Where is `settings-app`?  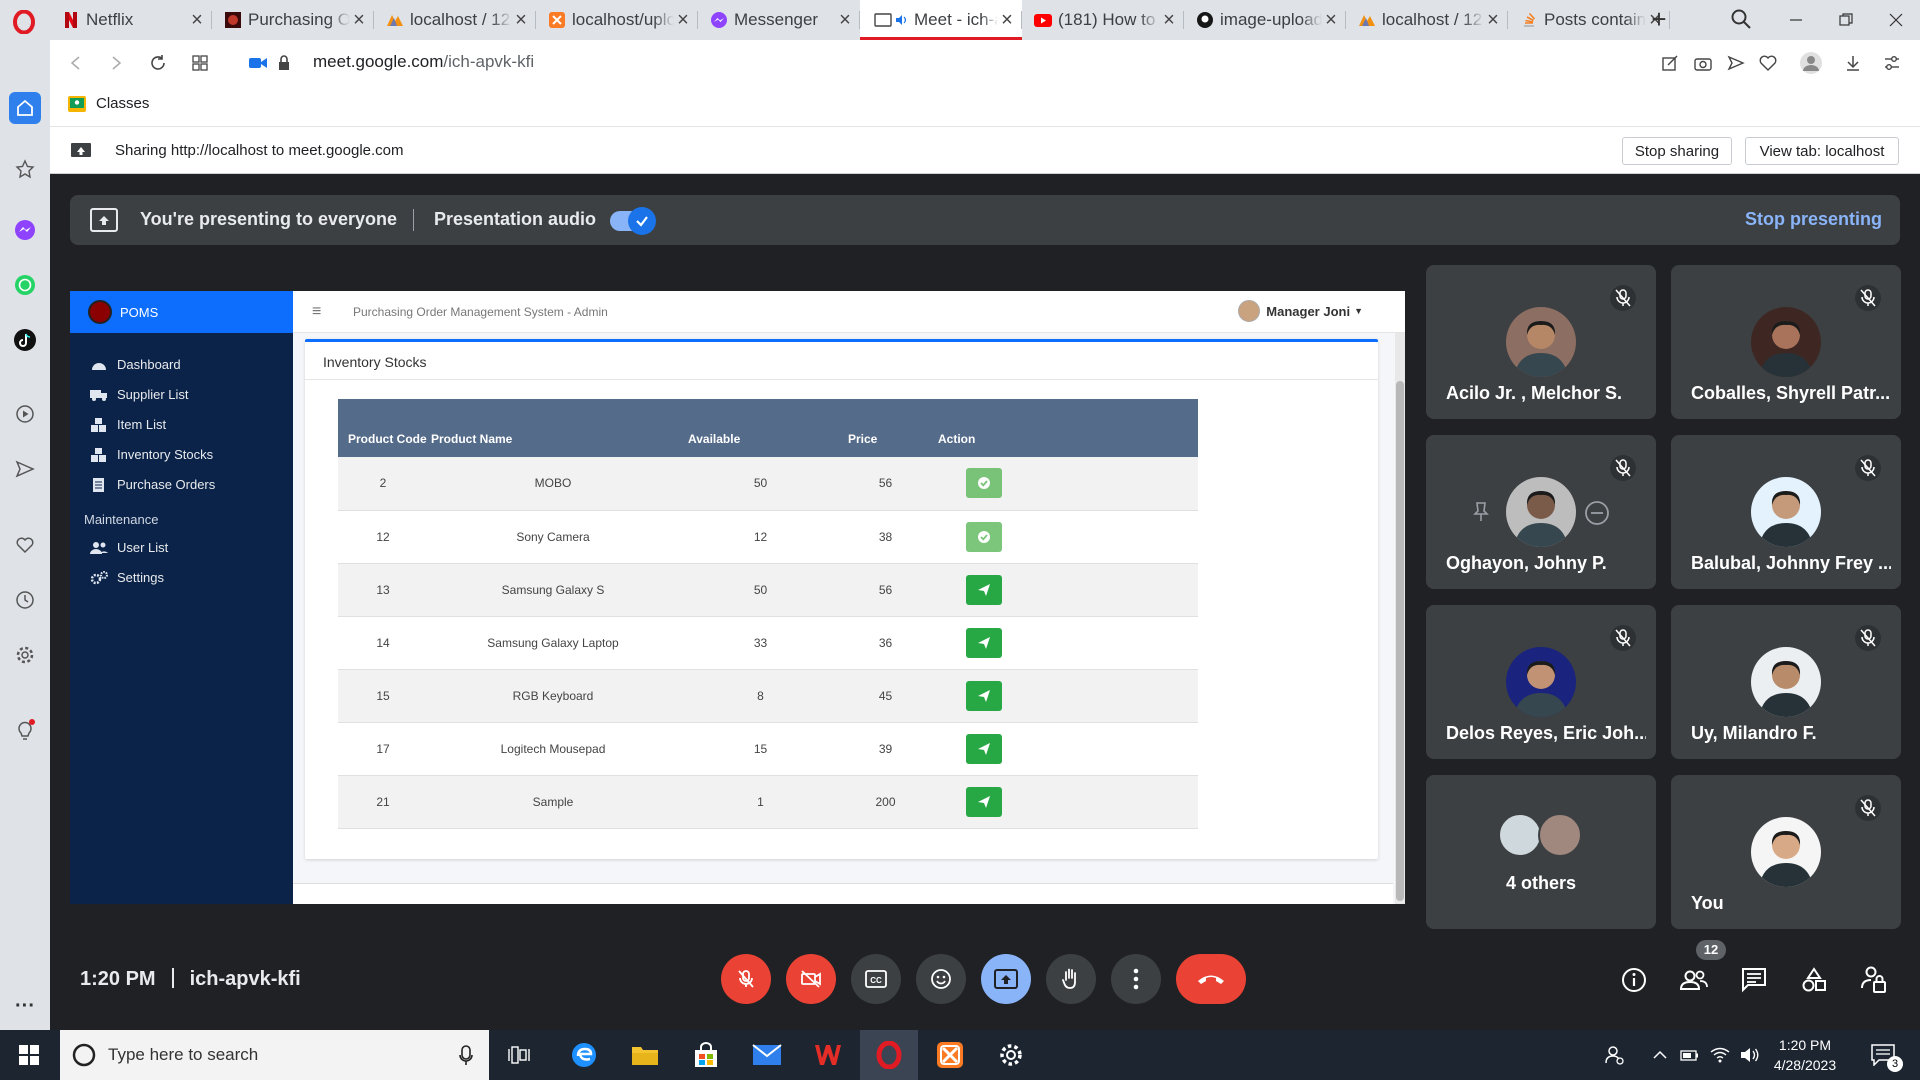 settings-app is located at coordinates (1011, 1055).